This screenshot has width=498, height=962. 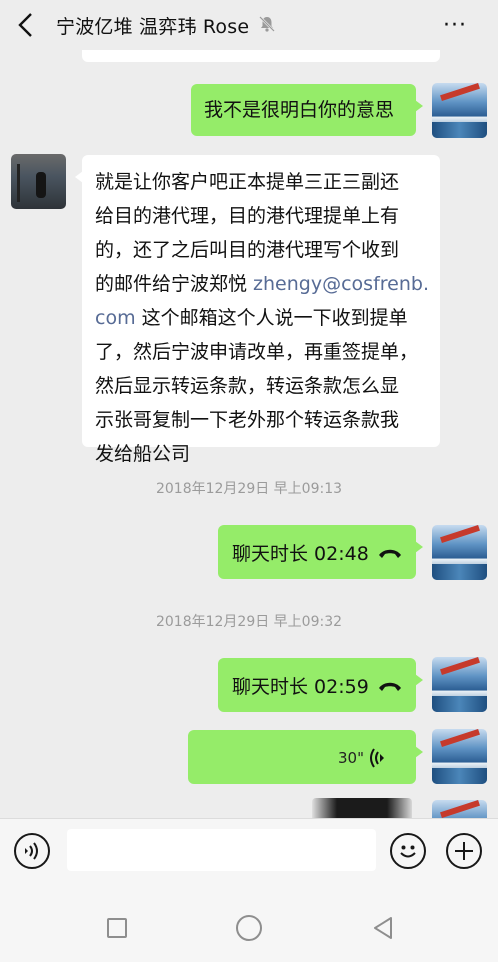 I want to click on chevron-left-icon, so click(x=26, y=25).